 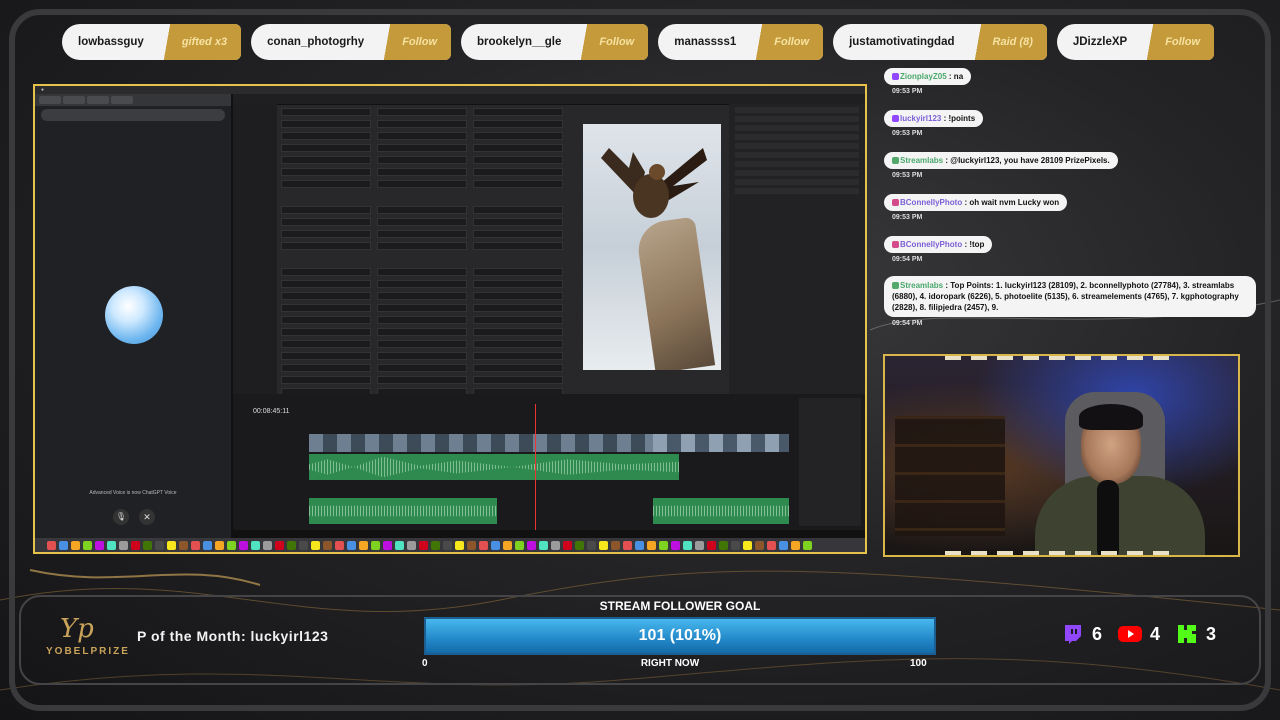 I want to click on edit-timeline: 00:08:45:11, so click(x=549, y=462).